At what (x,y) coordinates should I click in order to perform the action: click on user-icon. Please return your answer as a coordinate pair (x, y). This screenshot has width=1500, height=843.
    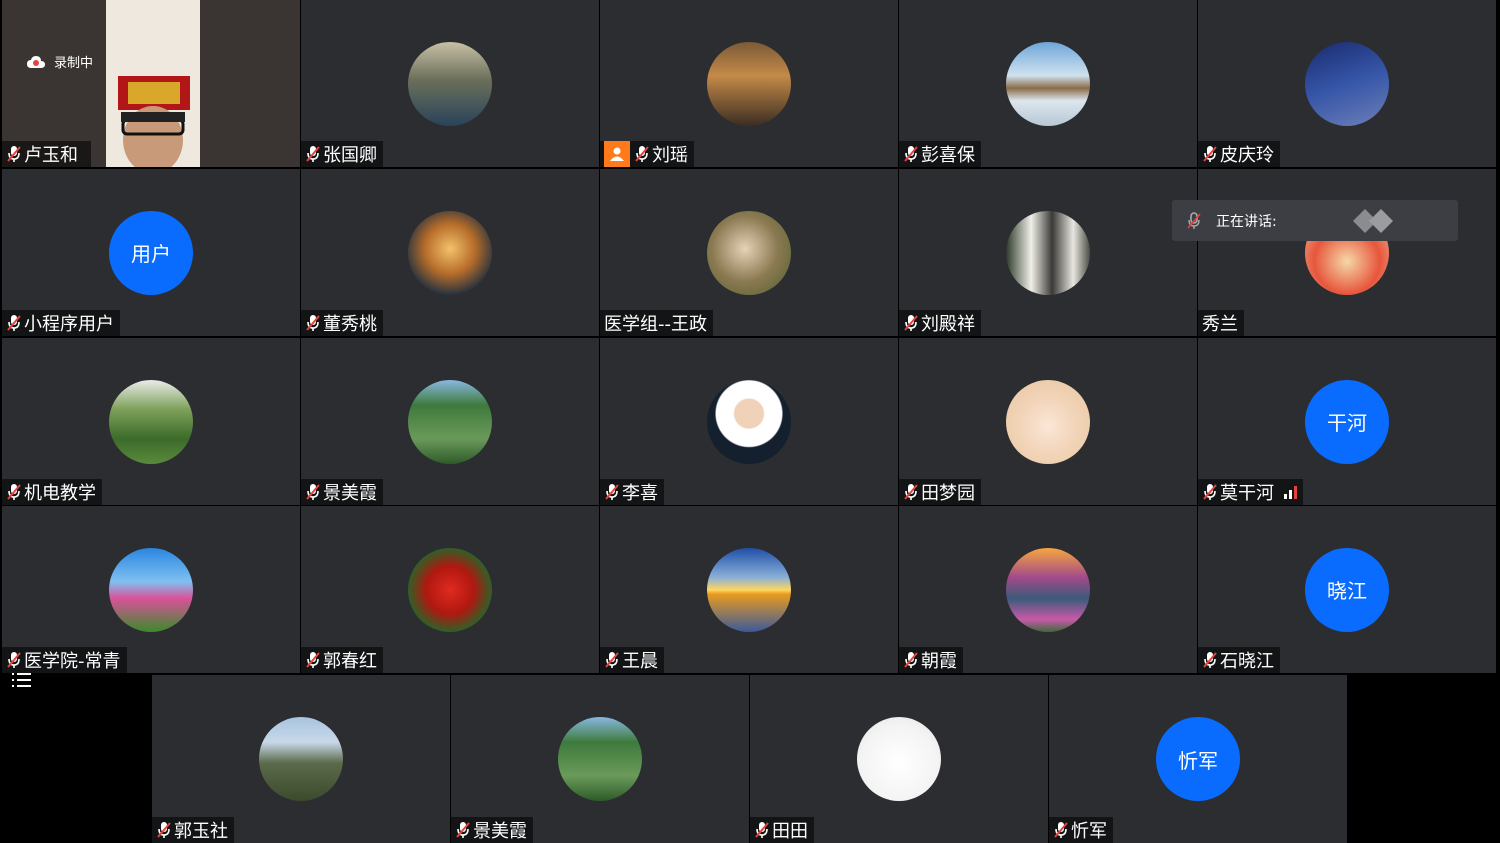
    Looking at the image, I should click on (617, 154).